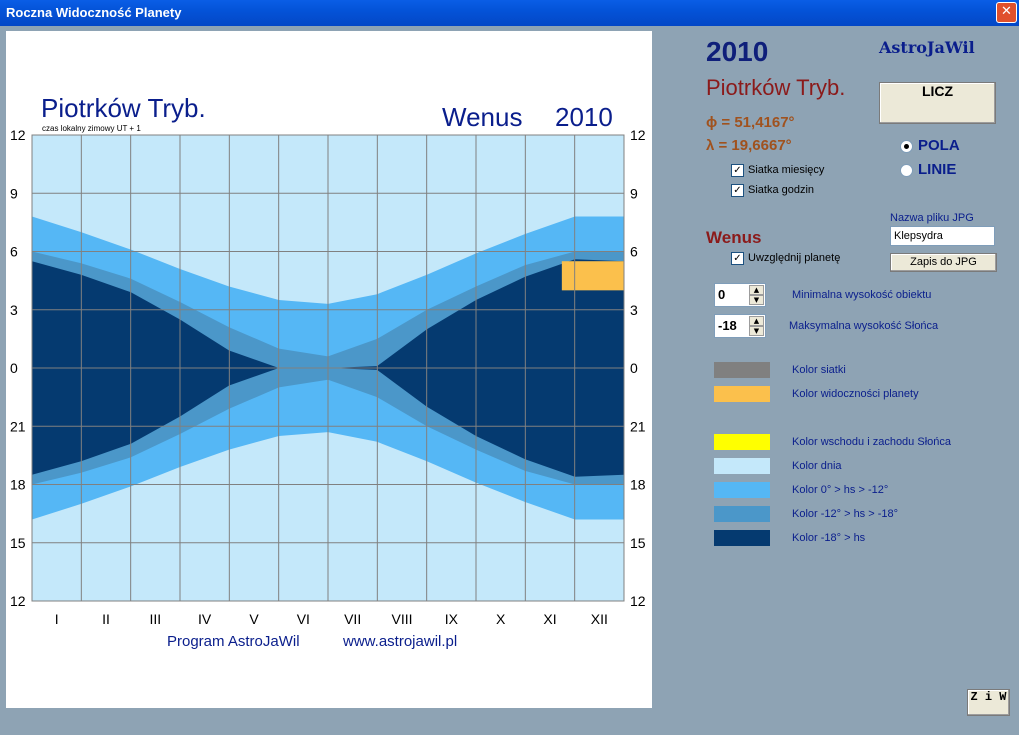  Describe the element at coordinates (749, 145) in the screenshot. I see `longitude-readout: λ = 19,6667°` at that location.